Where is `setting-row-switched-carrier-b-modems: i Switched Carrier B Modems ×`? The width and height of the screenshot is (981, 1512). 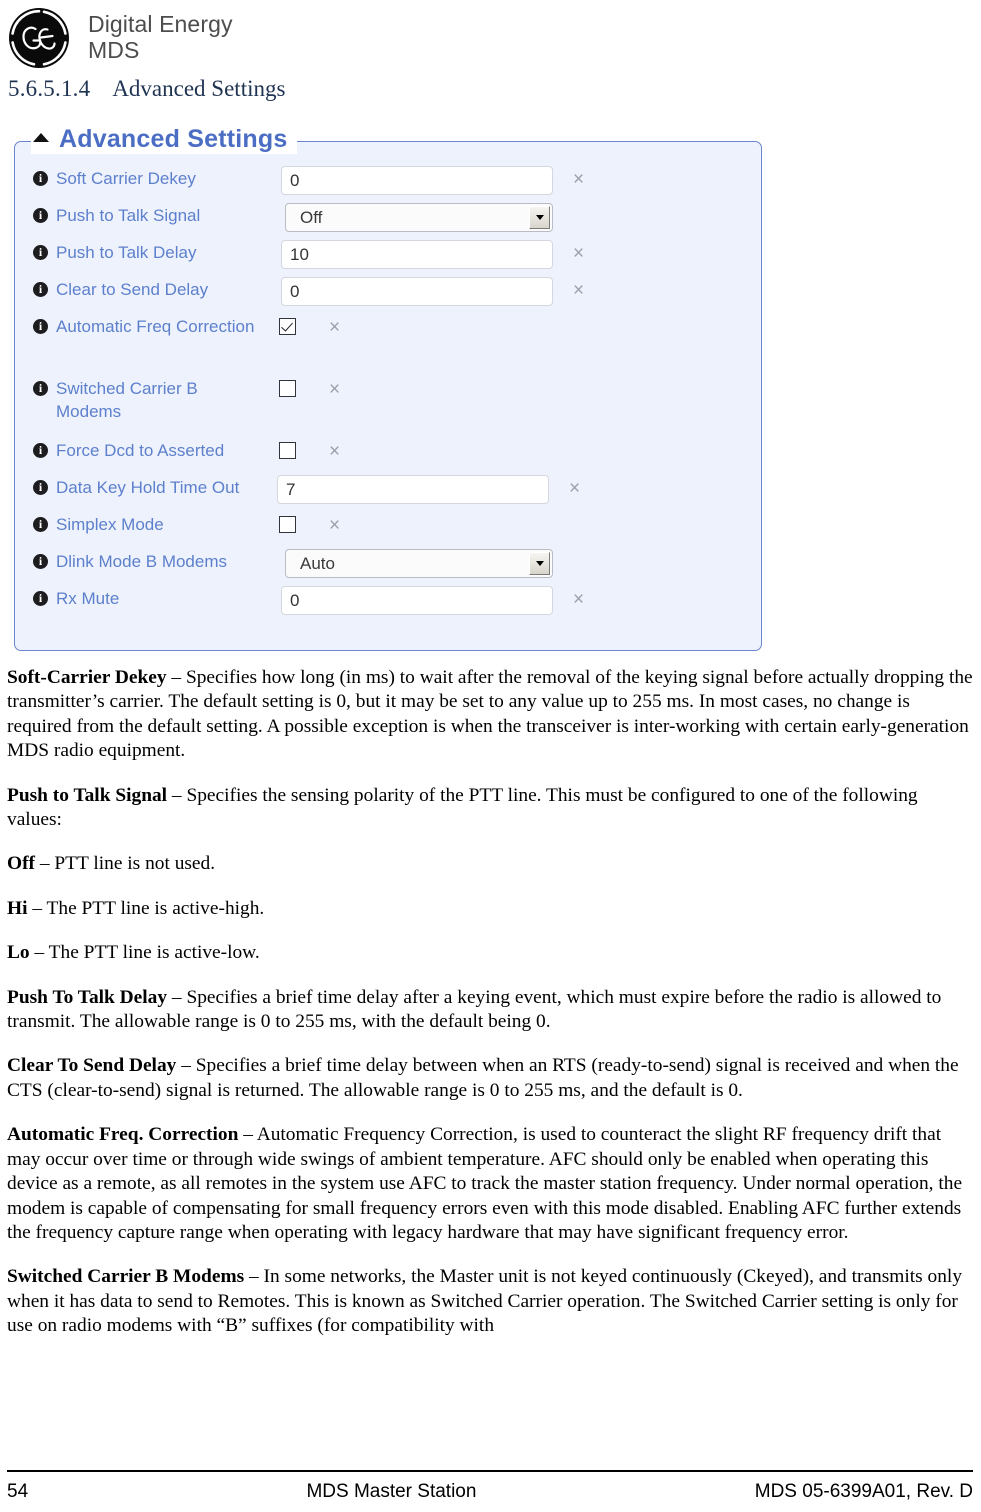
setting-row-switched-carrier-b-modems: i Switched Carrier B Modems × is located at coordinates (388, 407).